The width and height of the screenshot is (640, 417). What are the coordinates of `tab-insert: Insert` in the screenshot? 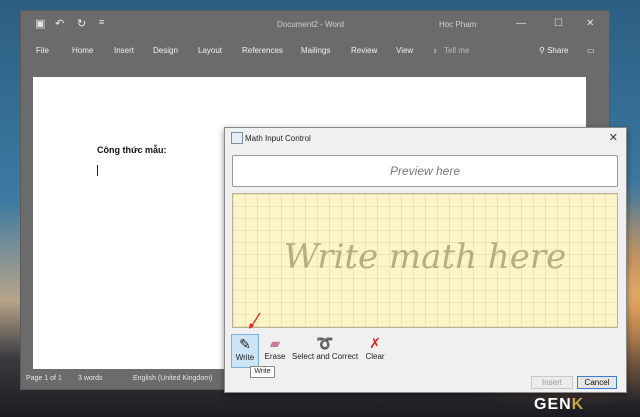 It's located at (124, 50).